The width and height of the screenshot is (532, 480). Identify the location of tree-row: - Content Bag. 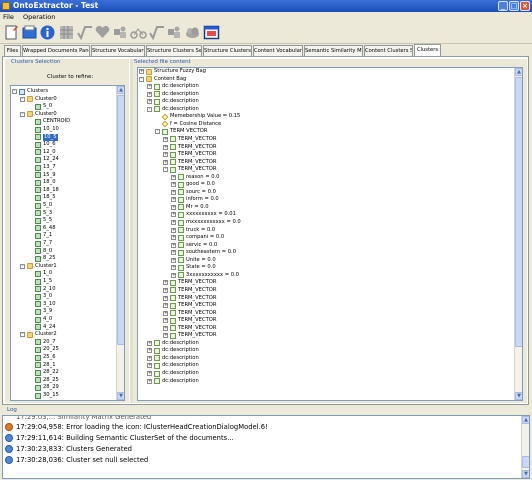
(330, 80).